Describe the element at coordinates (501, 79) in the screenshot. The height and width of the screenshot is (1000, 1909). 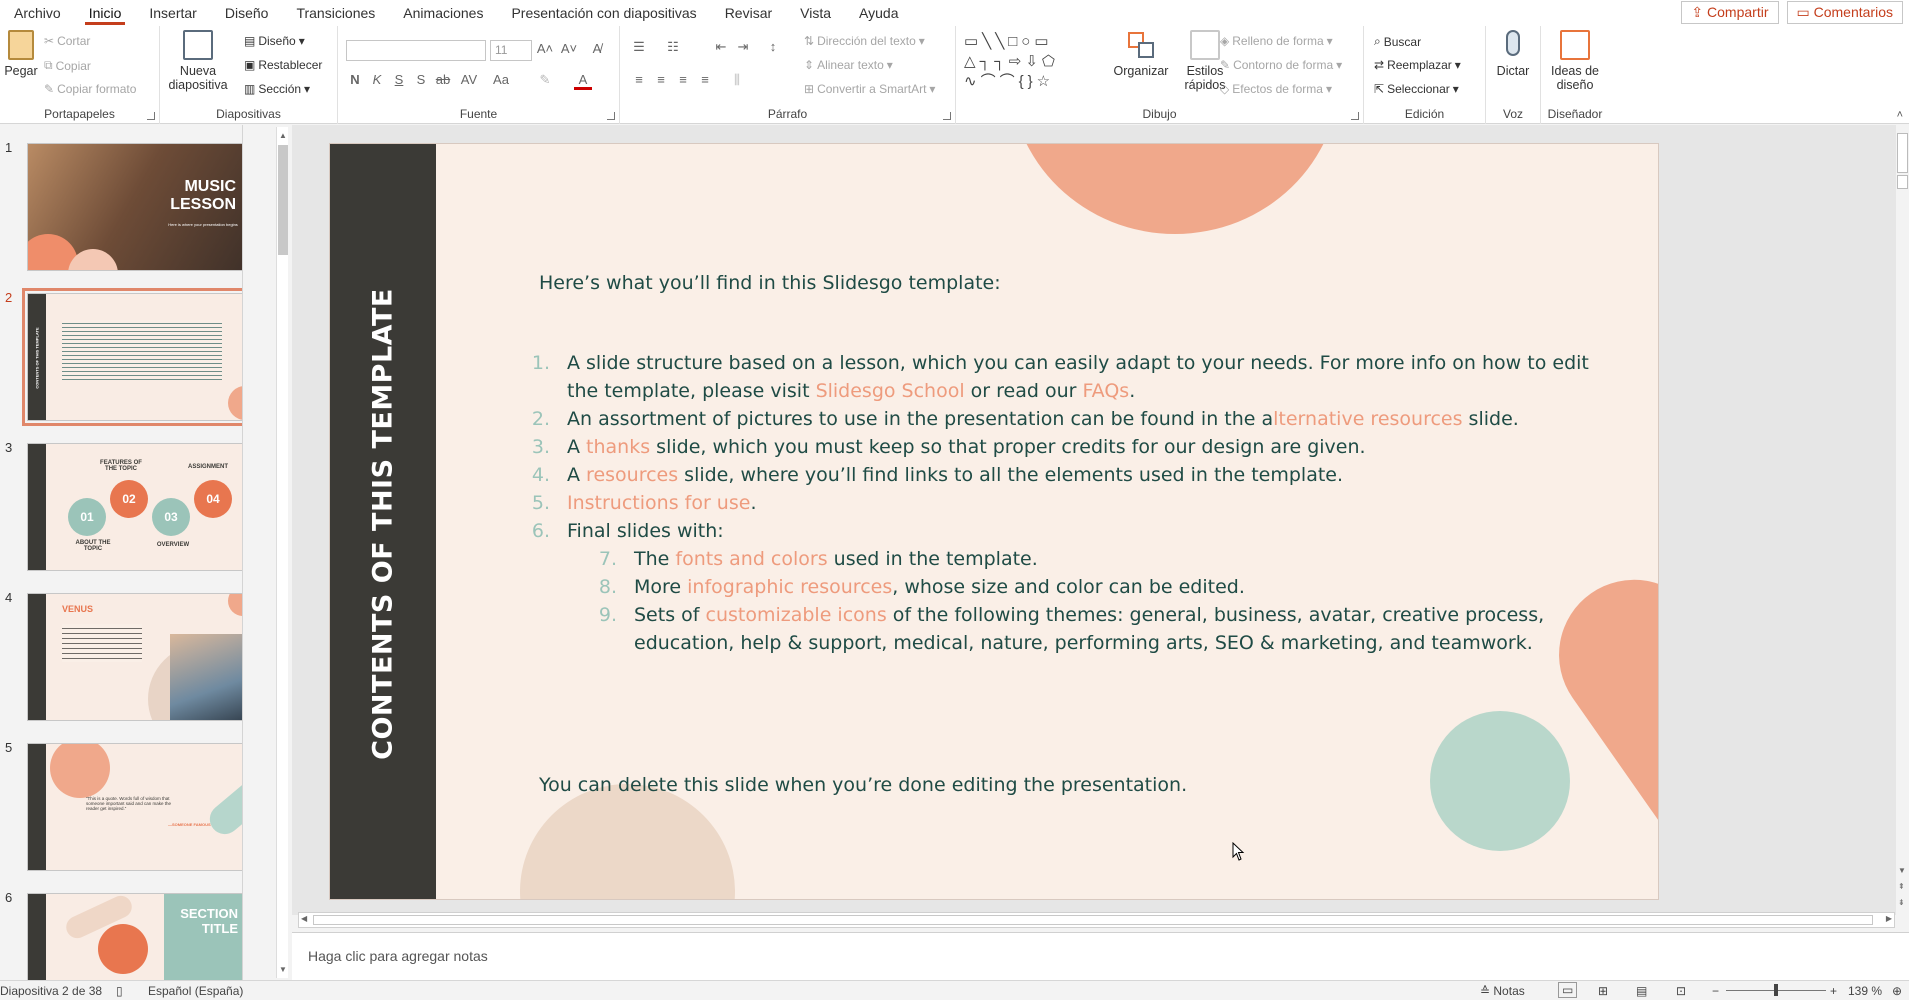
I see `change-case-icon: Aa` at that location.